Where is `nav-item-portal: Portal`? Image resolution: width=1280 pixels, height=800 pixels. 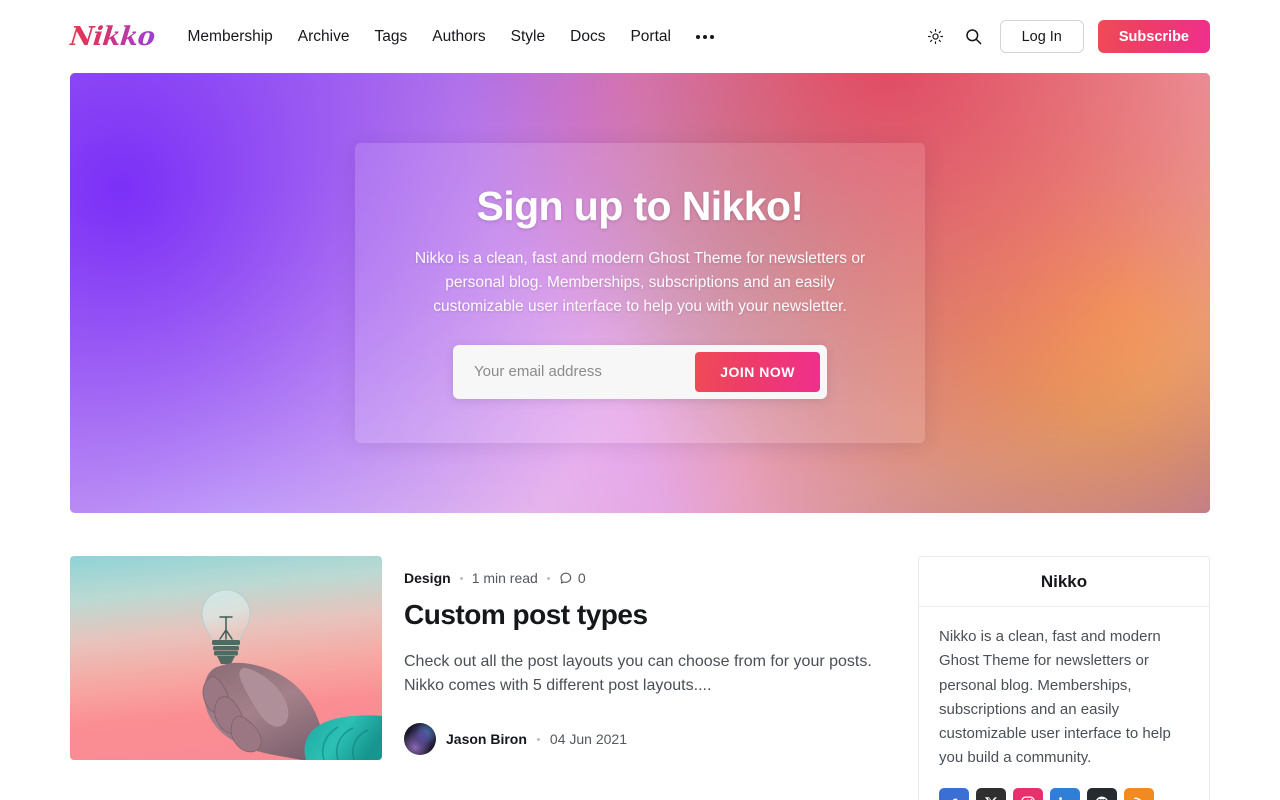 nav-item-portal: Portal is located at coordinates (650, 37).